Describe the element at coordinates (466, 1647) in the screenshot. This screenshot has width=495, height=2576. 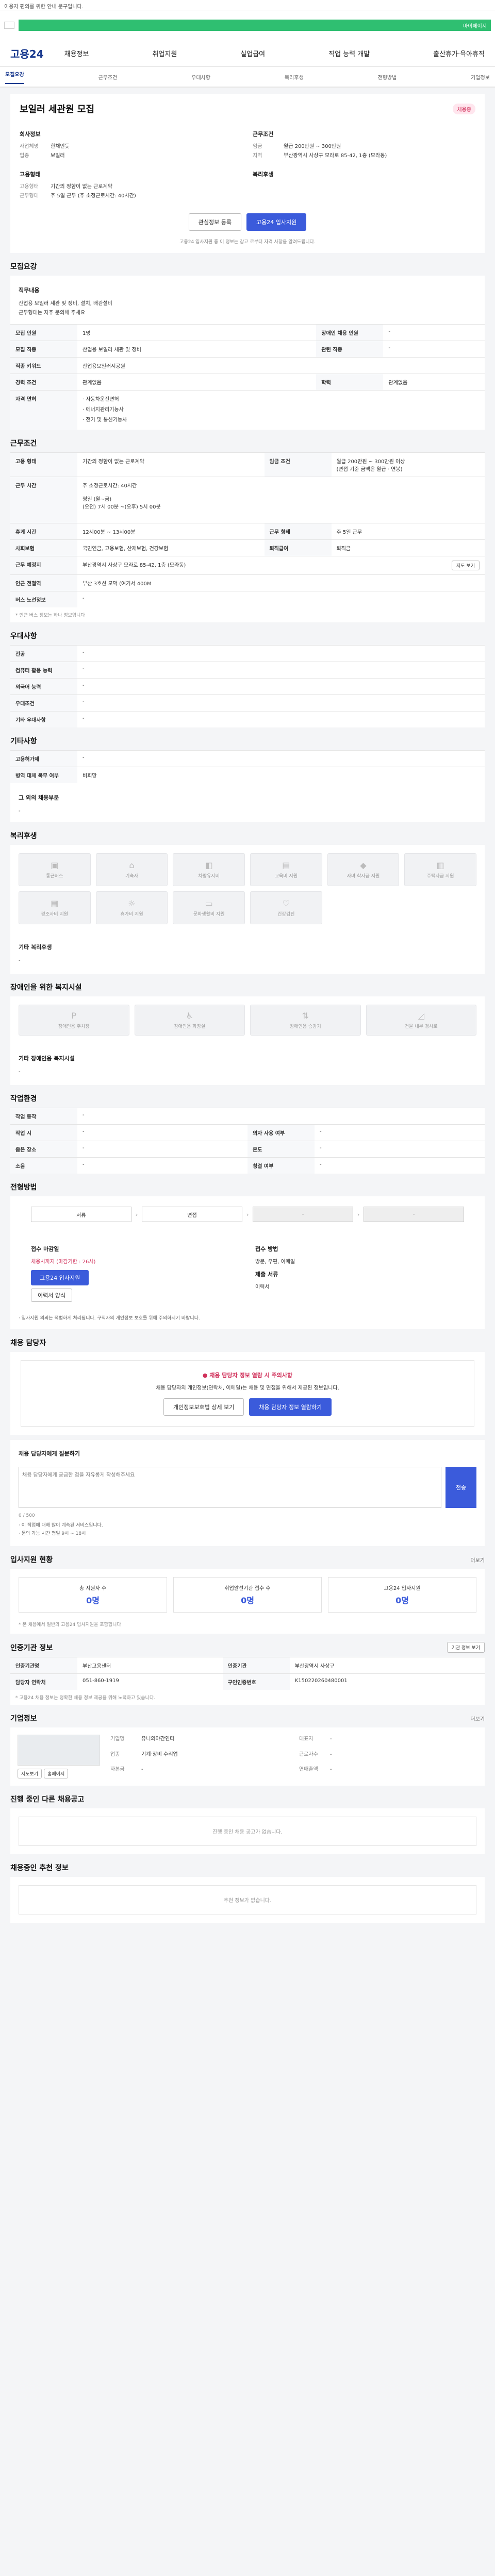
I see `org-info-button: 기관 정보 보기` at that location.